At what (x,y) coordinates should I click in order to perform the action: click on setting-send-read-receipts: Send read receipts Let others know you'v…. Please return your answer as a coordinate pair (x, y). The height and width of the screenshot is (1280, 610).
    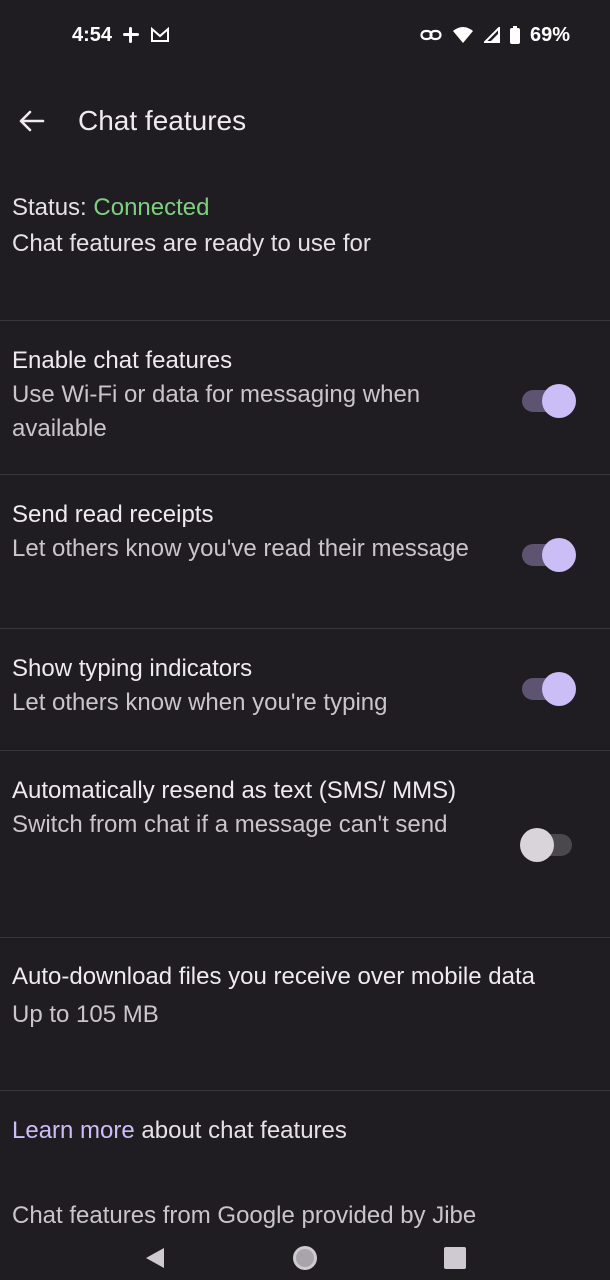
    Looking at the image, I should click on (305, 535).